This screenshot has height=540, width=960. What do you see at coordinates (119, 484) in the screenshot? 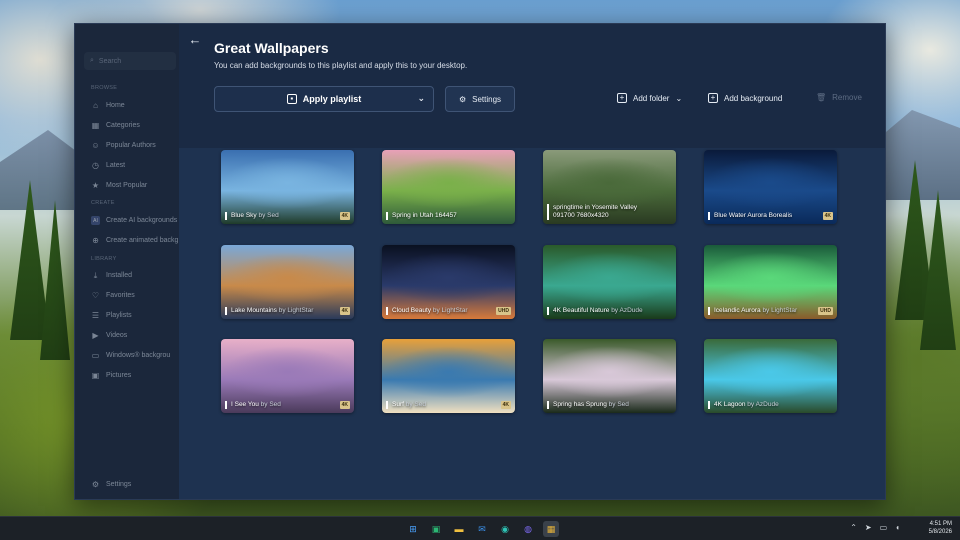
I see `sidebar-settings-label: Settings` at bounding box center [119, 484].